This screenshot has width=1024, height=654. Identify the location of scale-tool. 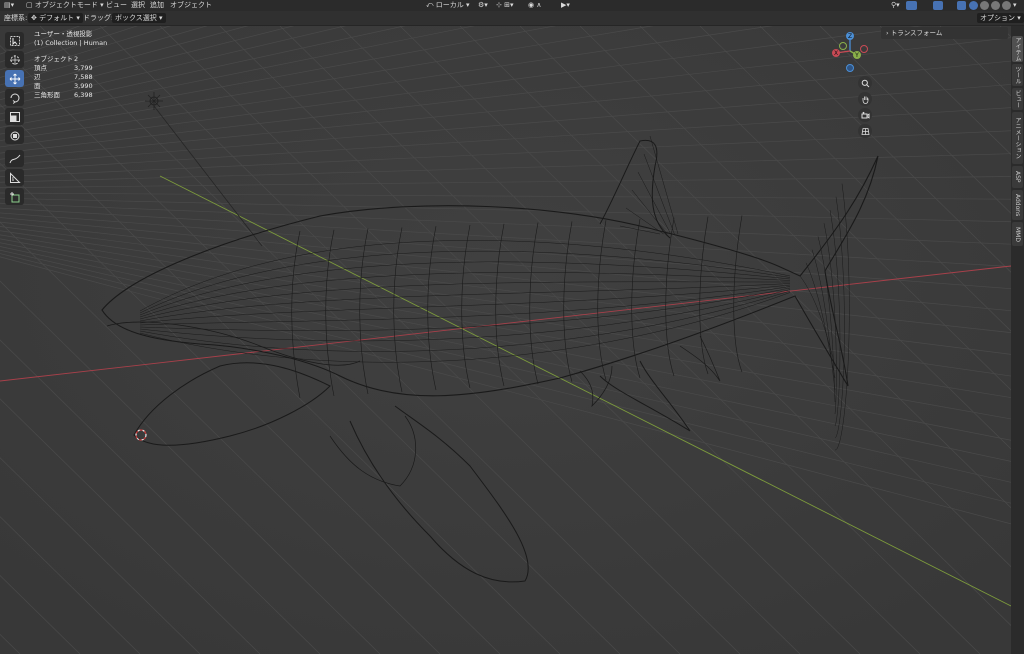
(14, 116).